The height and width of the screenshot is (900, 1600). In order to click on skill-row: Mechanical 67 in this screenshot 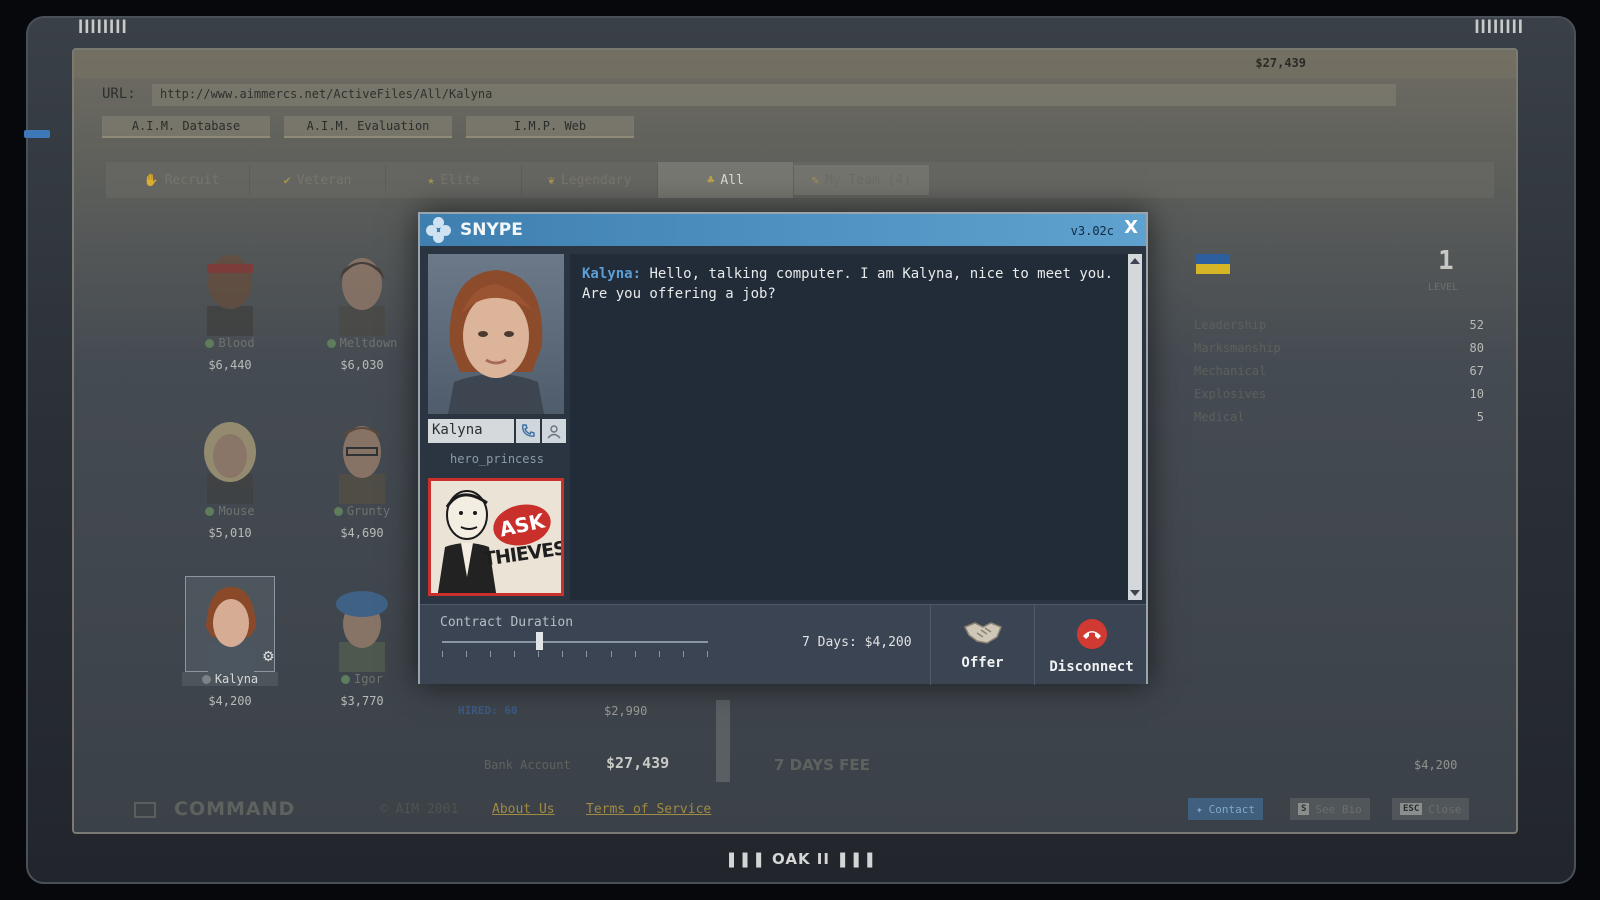, I will do `click(1339, 375)`.